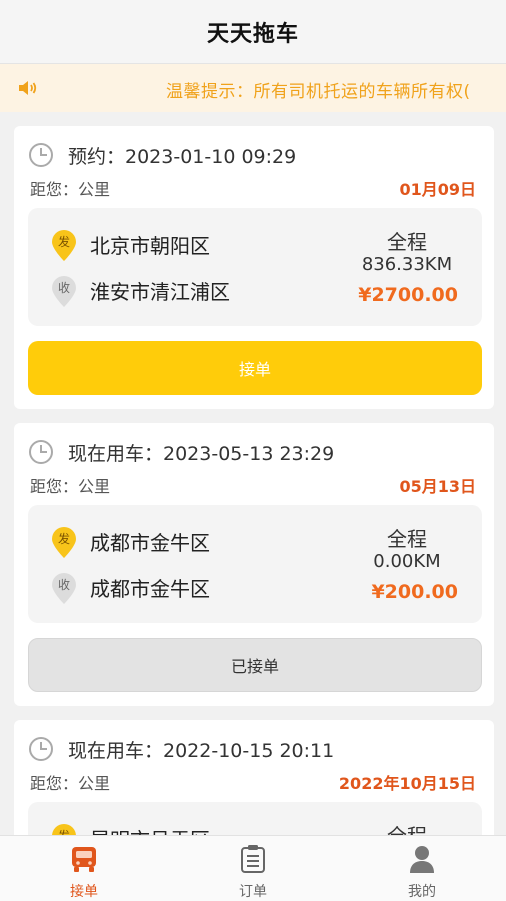 The image size is (506, 901). Describe the element at coordinates (28, 88) in the screenshot. I see `speaker-icon` at that location.